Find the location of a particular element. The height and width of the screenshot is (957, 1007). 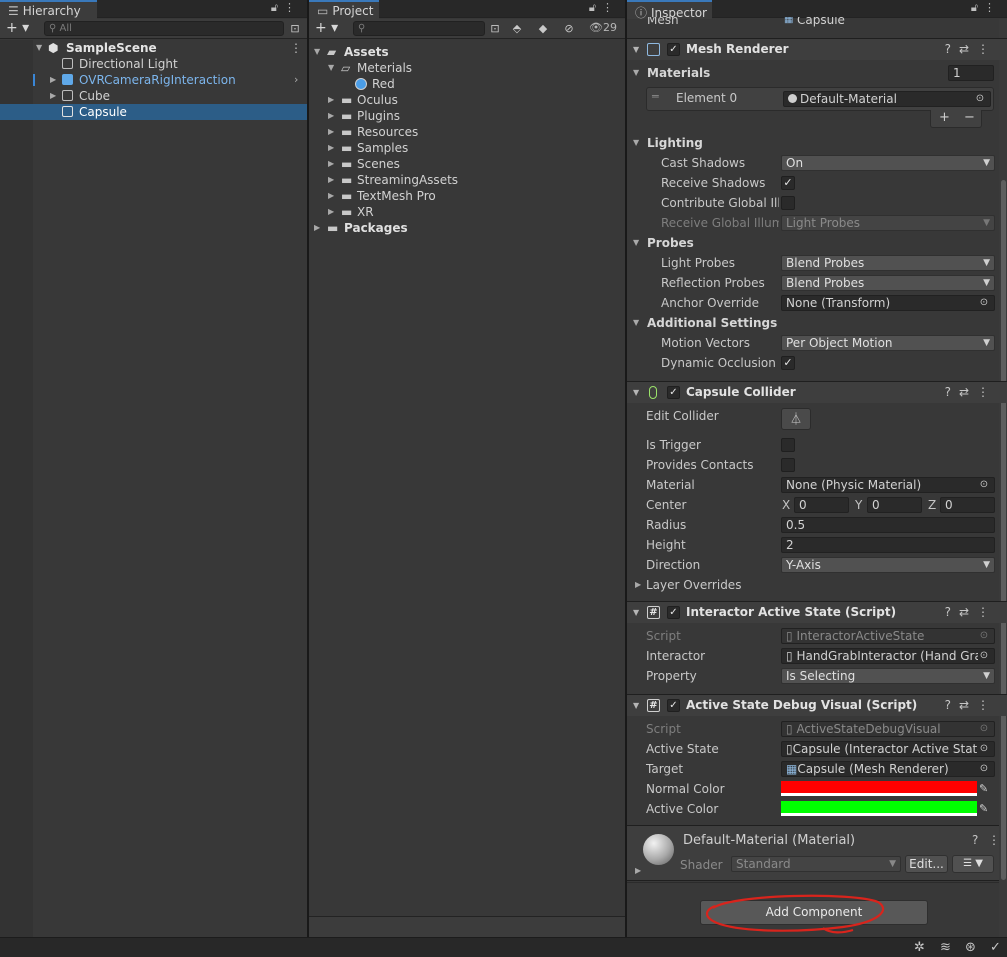

eyedropper-icon: ✎ is located at coordinates (983, 809).